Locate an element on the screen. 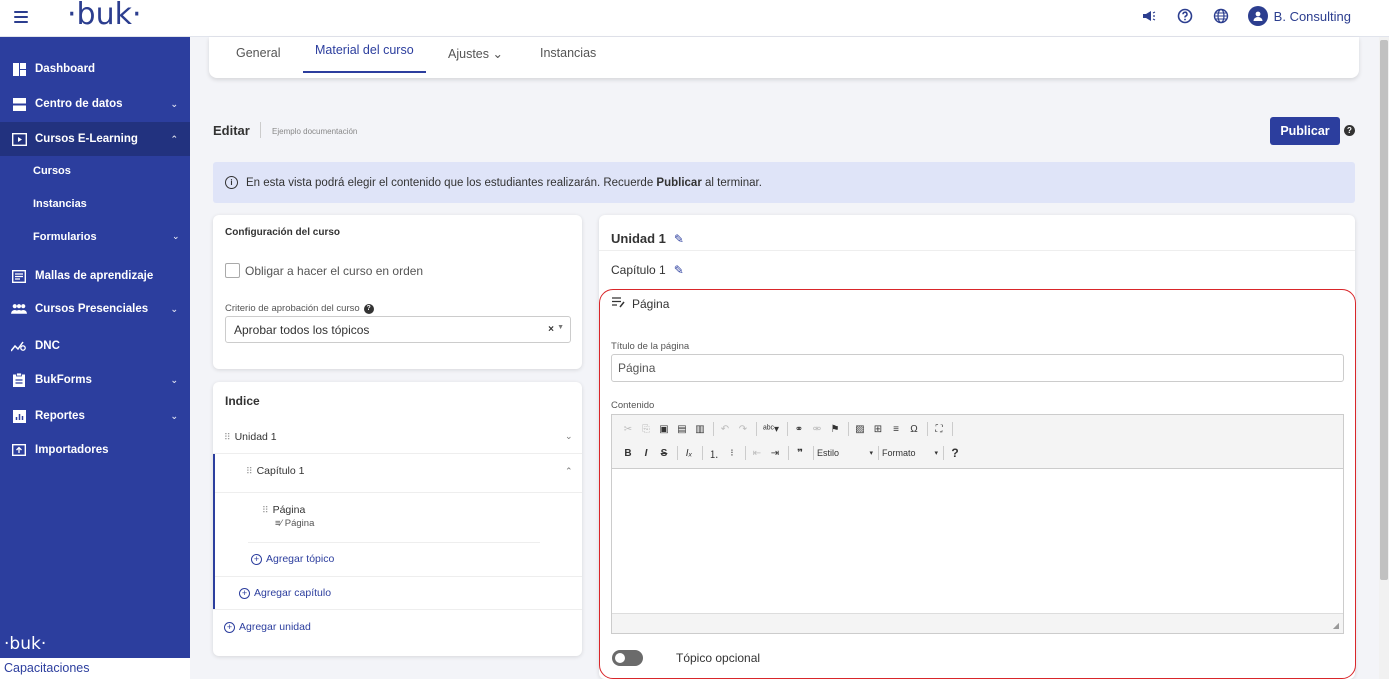  format-dropdown-label: Formato is located at coordinates (899, 453).